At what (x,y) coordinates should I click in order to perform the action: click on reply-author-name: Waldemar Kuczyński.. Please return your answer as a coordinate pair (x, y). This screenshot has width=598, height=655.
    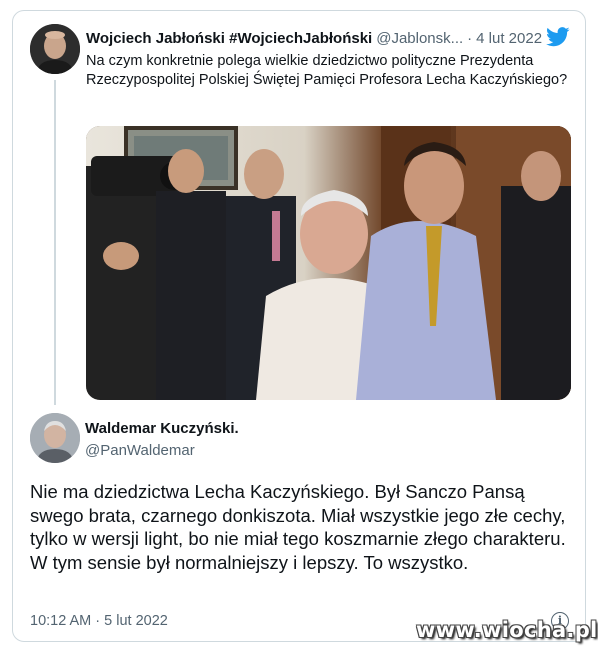
    Looking at the image, I should click on (162, 428).